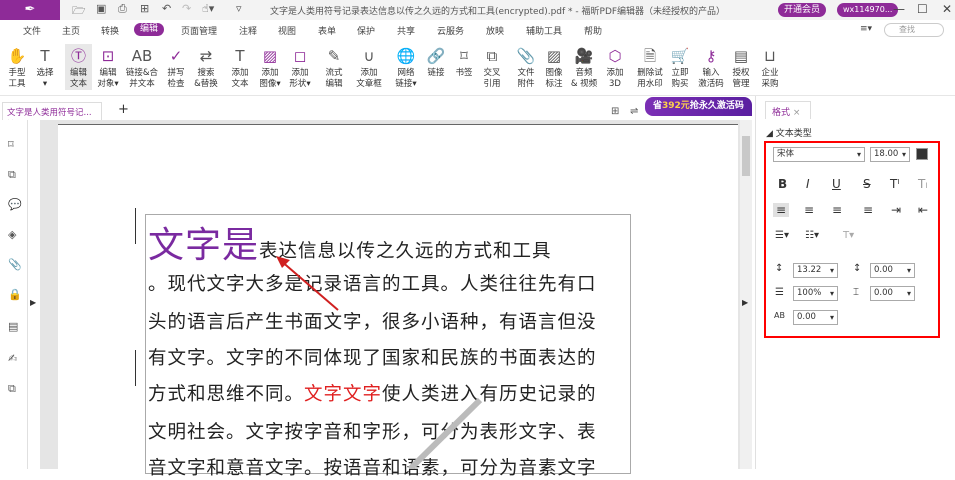 The height and width of the screenshot is (480, 955). What do you see at coordinates (12, 358) in the screenshot?
I see `signature-panel-icon: ✍` at bounding box center [12, 358].